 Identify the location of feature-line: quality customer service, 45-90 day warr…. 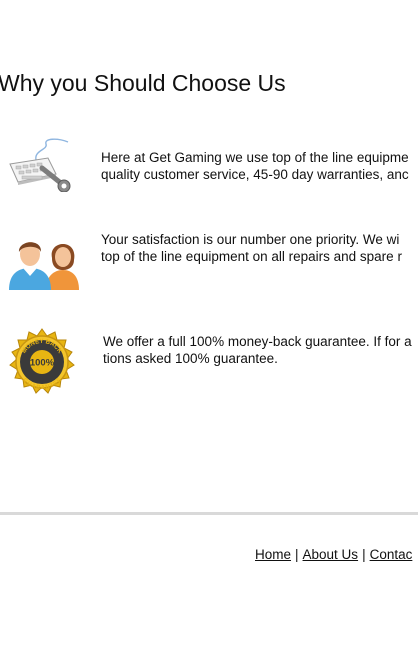
(255, 174).